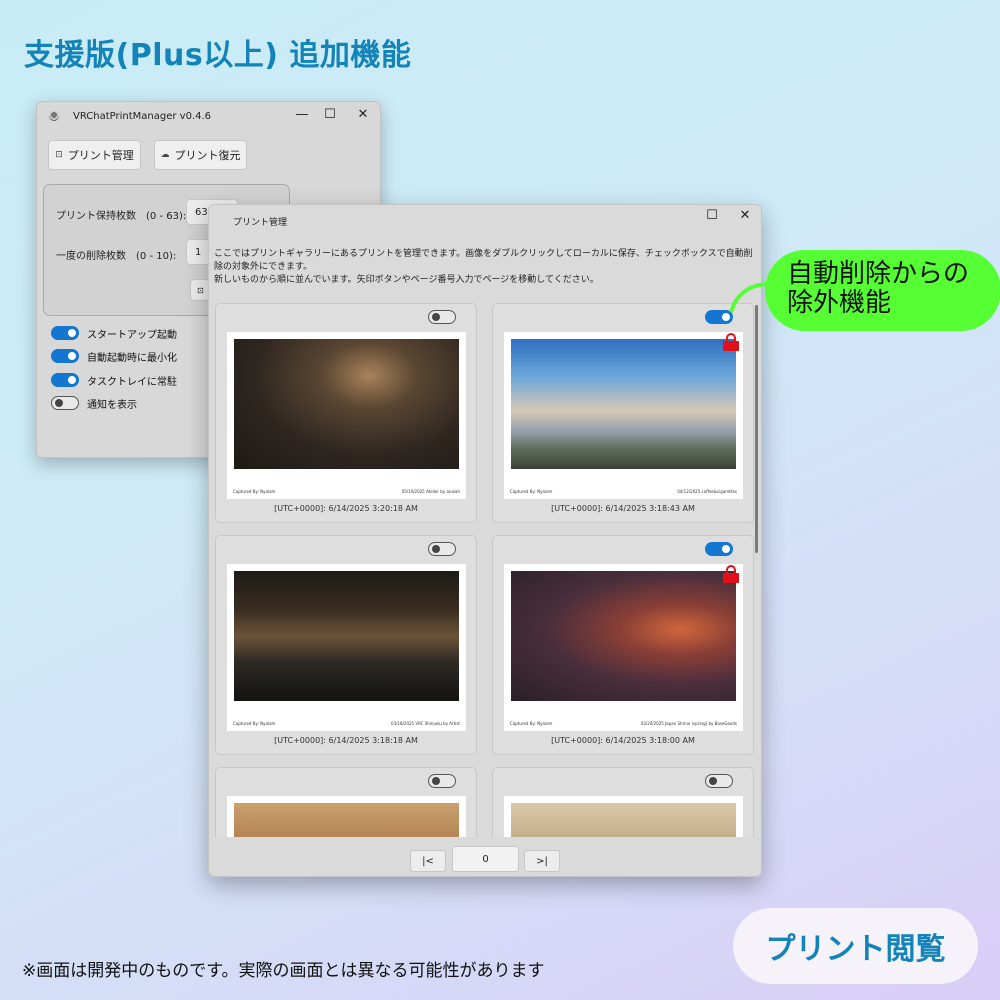  Describe the element at coordinates (485, 859) in the screenshot. I see `page-number-input: 0` at that location.